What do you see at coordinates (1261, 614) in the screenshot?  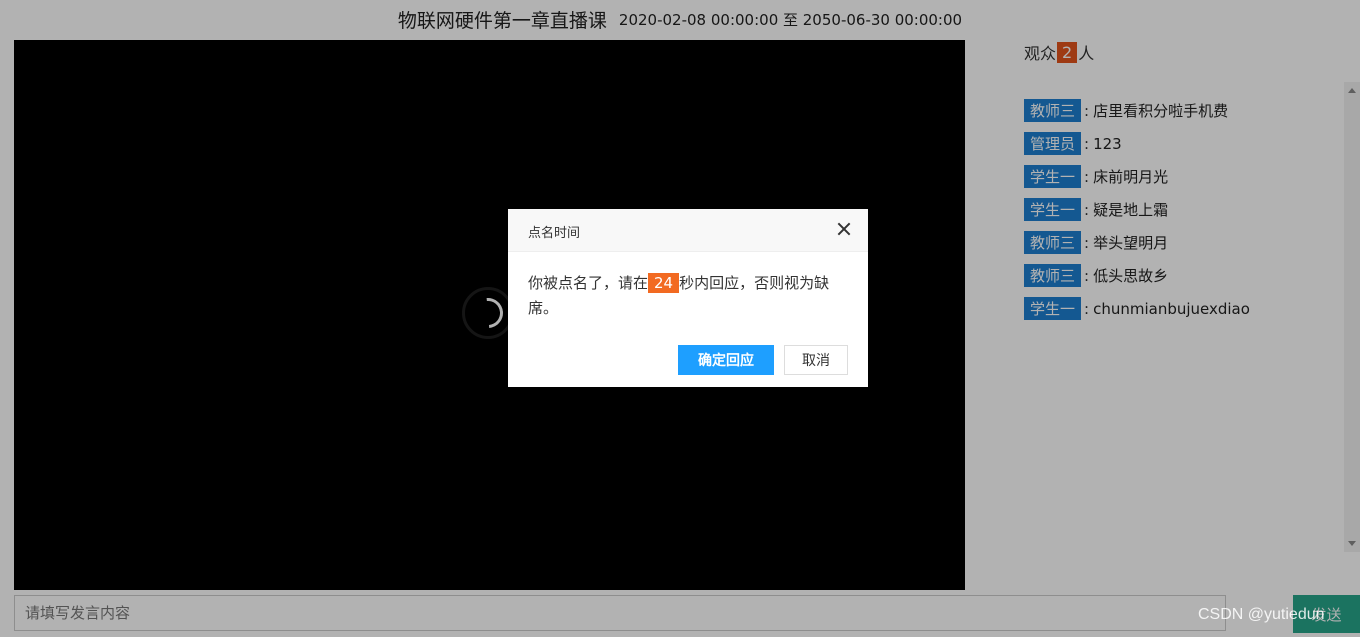 I see `watermark: CSDN @yutiedun` at bounding box center [1261, 614].